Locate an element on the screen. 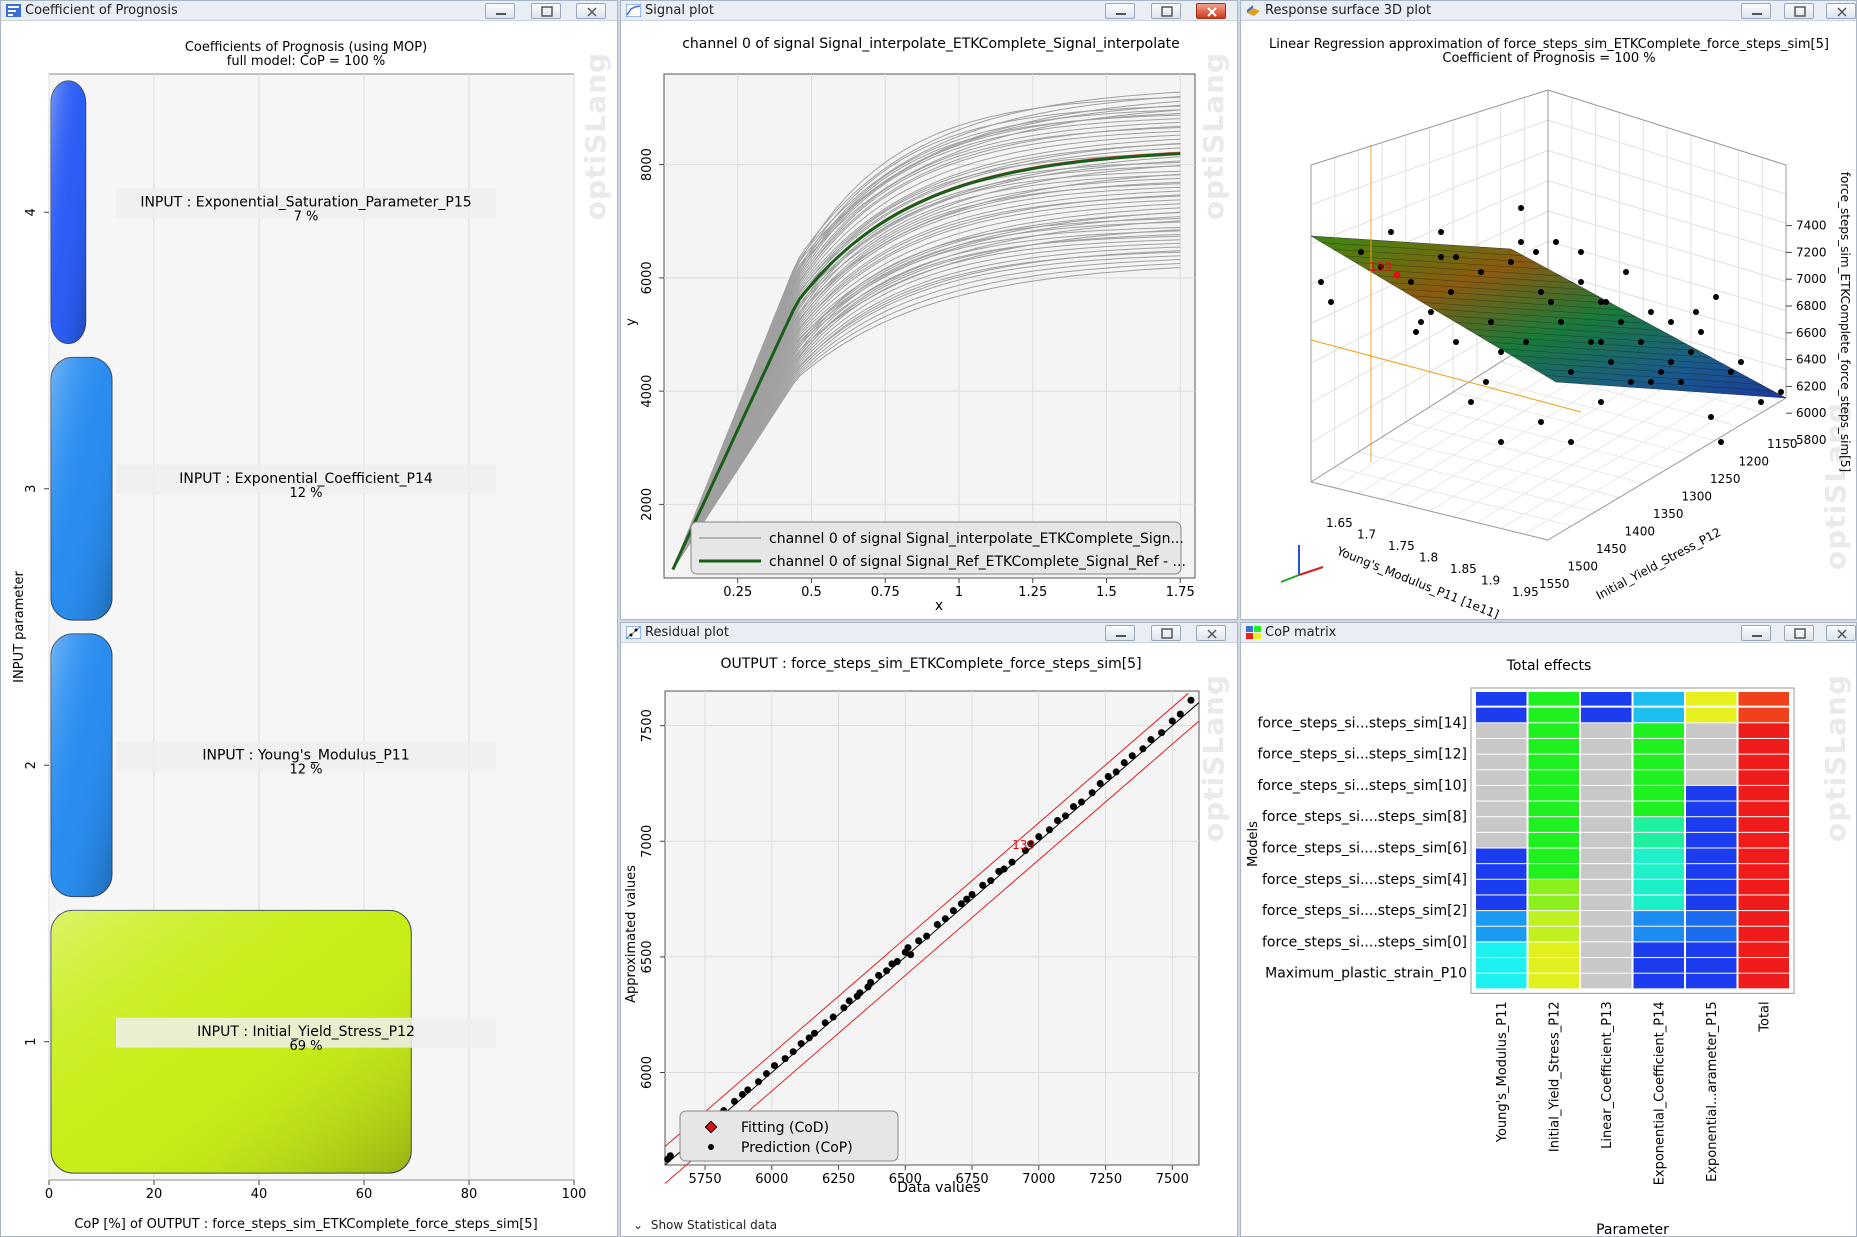 The height and width of the screenshot is (1237, 1857). signal-window-title: Signal plot is located at coordinates (679, 10).